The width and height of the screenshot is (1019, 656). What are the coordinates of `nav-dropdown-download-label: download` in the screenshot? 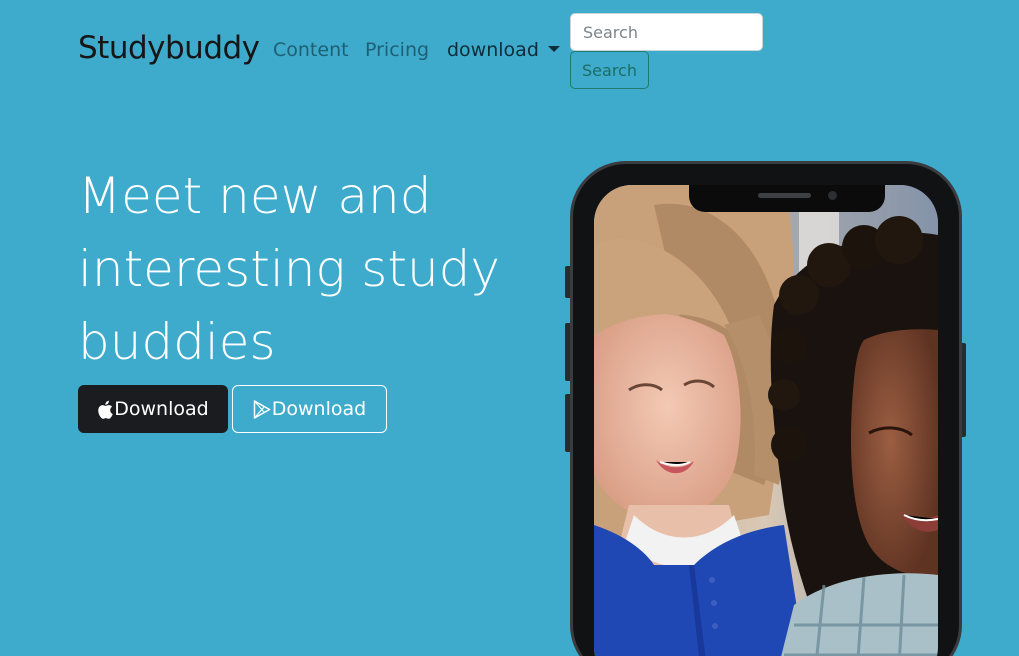 It's located at (493, 50).